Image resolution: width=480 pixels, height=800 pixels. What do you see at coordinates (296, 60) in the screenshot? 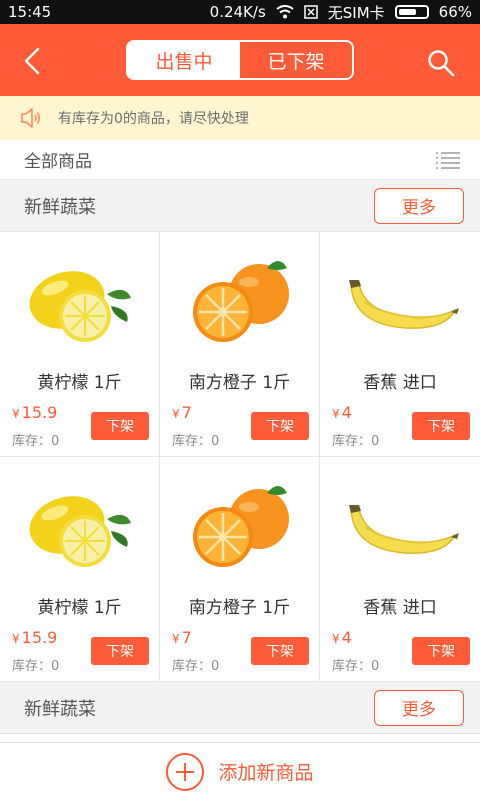
I see `tab-delisted: 已下架` at bounding box center [296, 60].